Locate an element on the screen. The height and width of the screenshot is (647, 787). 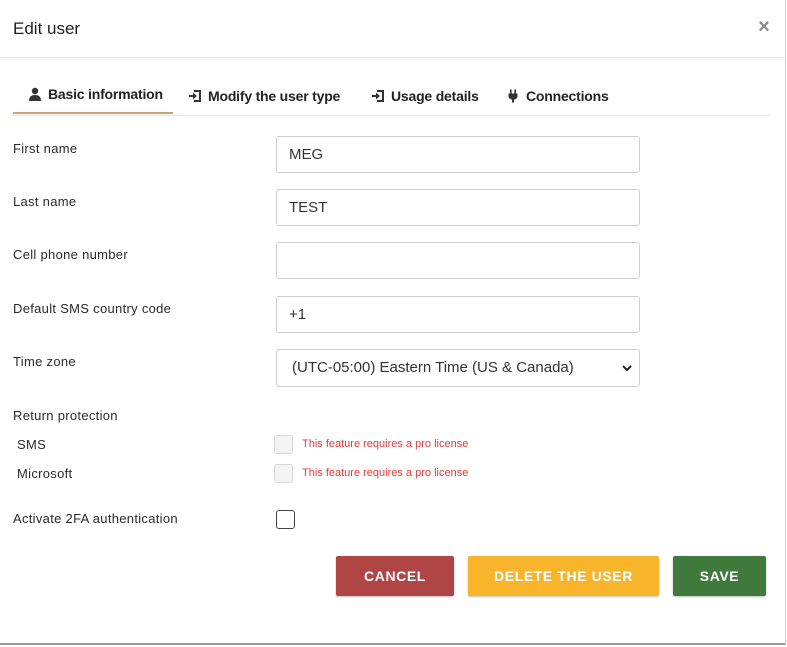
first-name-input is located at coordinates (458, 154).